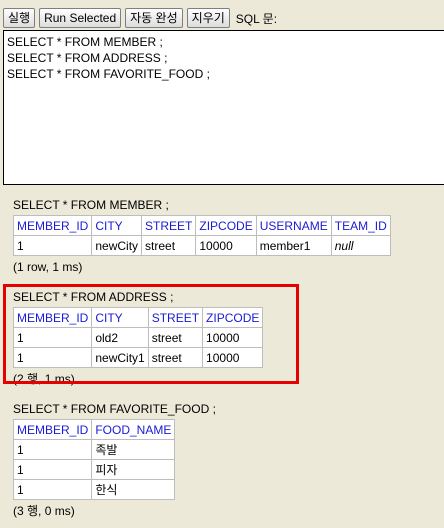 This screenshot has width=444, height=528. Describe the element at coordinates (48, 267) in the screenshot. I see `result-meta: (1 row, 1 ms)` at that location.